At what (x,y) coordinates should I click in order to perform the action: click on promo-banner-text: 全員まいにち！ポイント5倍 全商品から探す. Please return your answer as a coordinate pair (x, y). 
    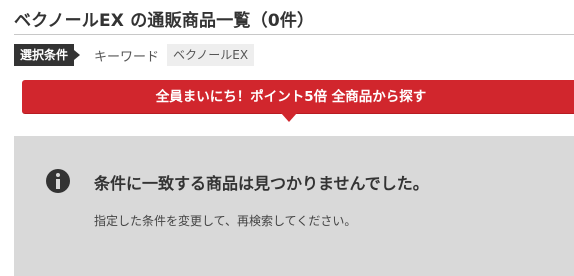
    Looking at the image, I should click on (291, 97).